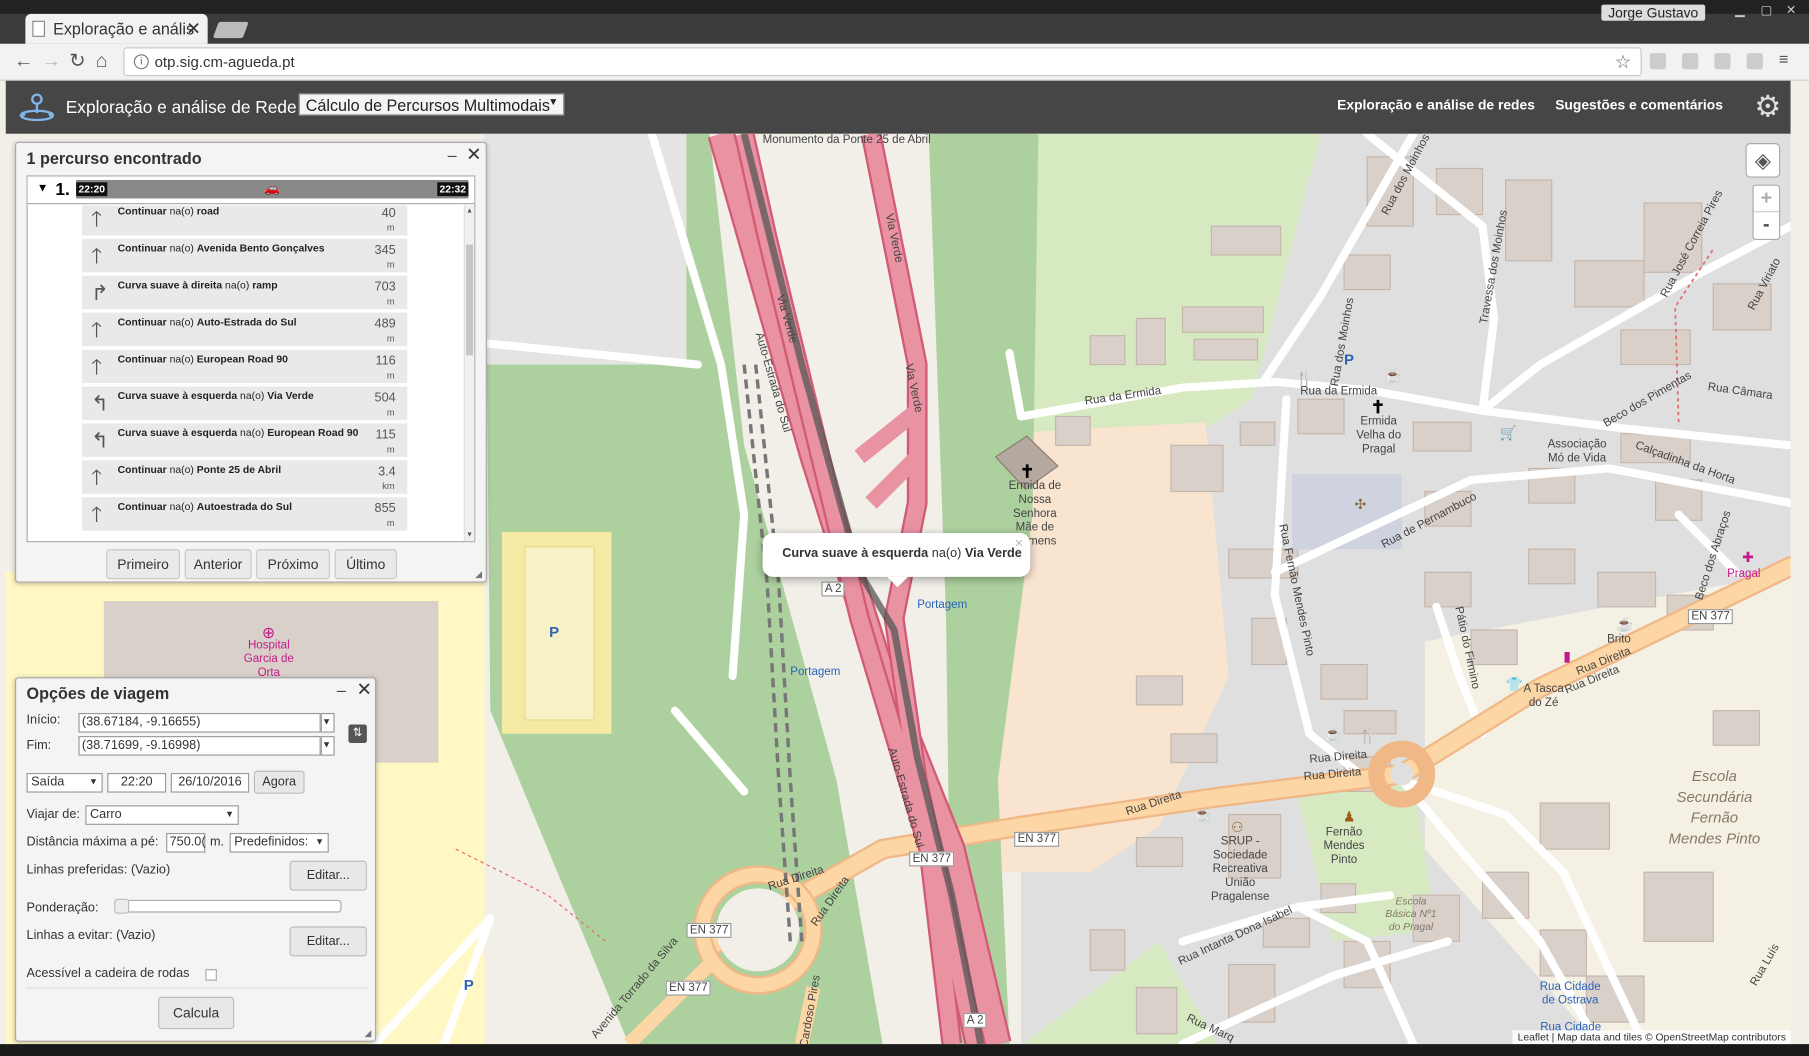 The width and height of the screenshot is (1809, 1056). What do you see at coordinates (1639, 105) in the screenshot?
I see `nav-suggestions: Sugestões e comentários` at bounding box center [1639, 105].